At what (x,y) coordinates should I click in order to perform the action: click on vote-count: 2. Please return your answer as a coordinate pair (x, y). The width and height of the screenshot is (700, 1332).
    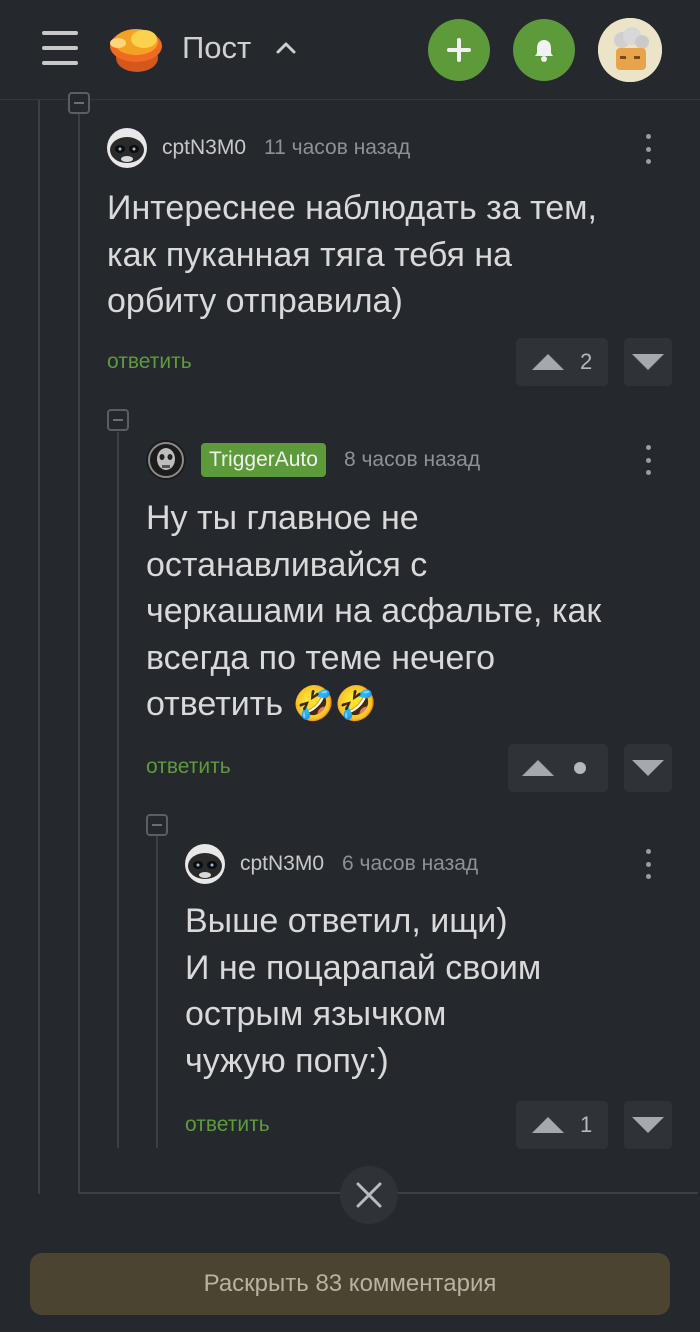
    Looking at the image, I should click on (586, 361).